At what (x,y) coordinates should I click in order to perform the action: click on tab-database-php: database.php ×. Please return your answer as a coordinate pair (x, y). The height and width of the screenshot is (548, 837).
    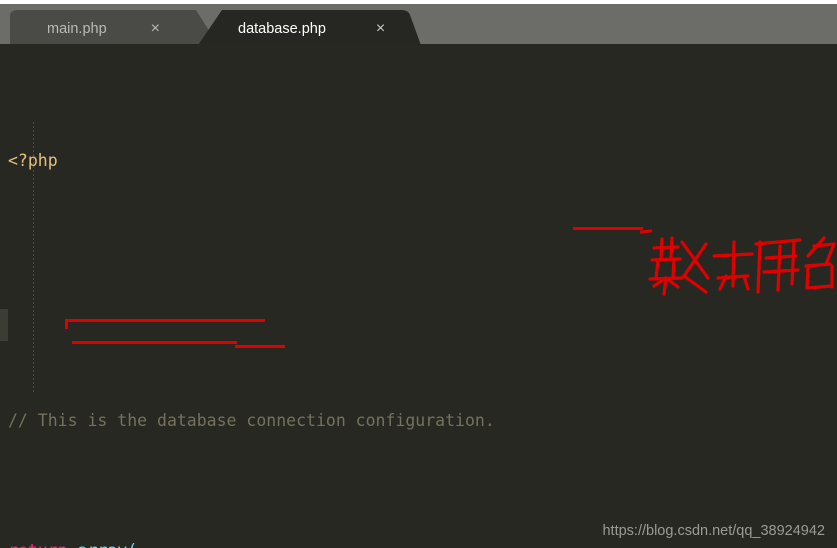
    Looking at the image, I should click on (311, 29).